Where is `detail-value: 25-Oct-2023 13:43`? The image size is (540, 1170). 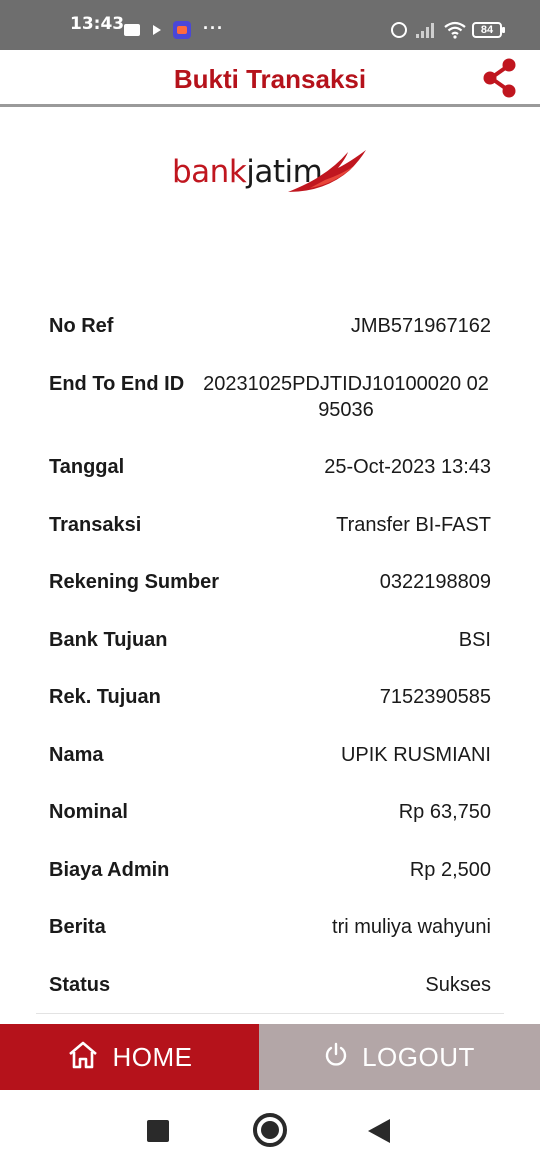
detail-value: 25-Oct-2023 13:43 is located at coordinates (407, 467).